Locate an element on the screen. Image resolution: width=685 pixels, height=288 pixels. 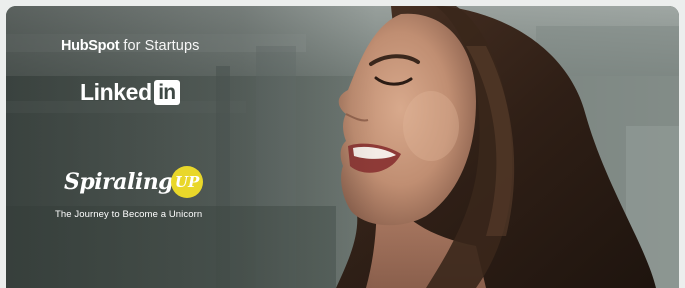
hubspot-suffix: for Startups is located at coordinates (161, 46).